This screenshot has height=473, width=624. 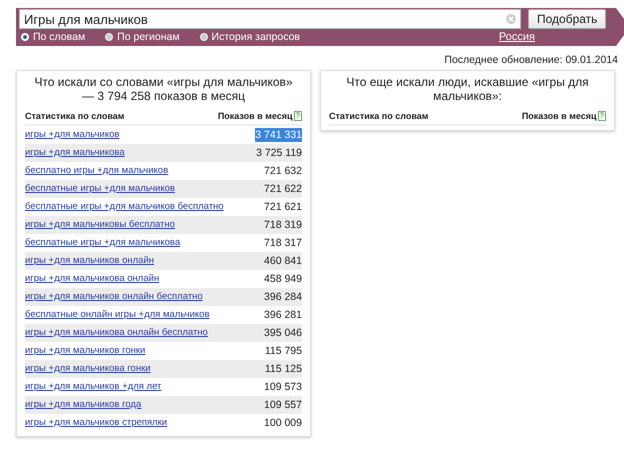 What do you see at coordinates (283, 423) in the screenshot?
I see `count-text: 100 009` at bounding box center [283, 423].